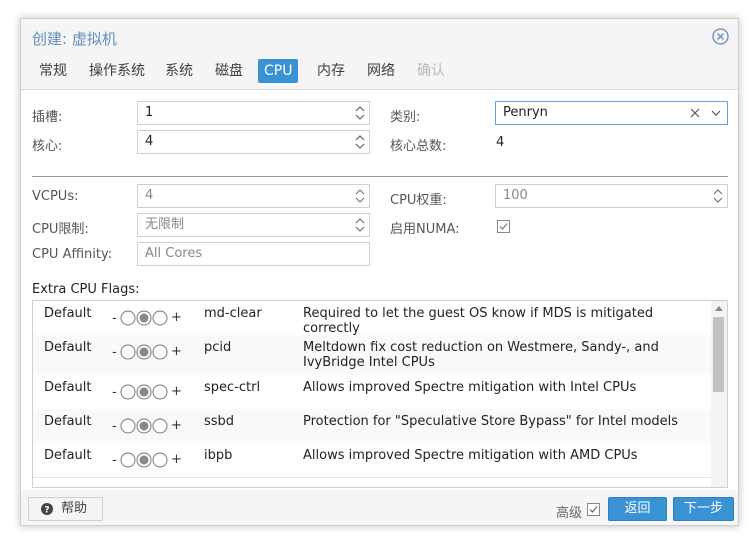  Describe the element at coordinates (703, 509) in the screenshot. I see `next-button: 下一步` at that location.